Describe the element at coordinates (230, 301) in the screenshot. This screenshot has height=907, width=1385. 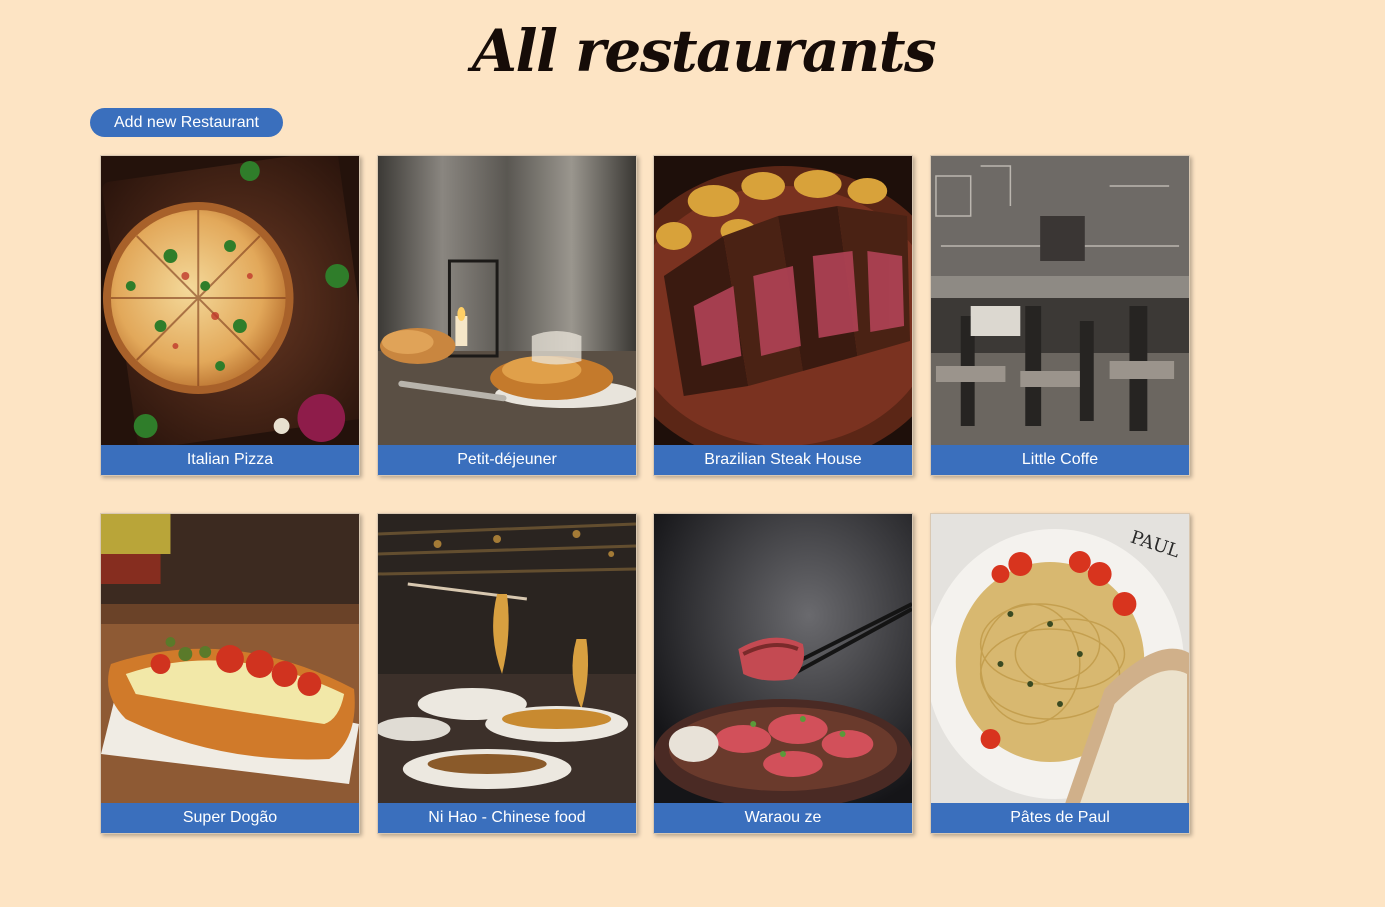
I see `pizza-photo` at that location.